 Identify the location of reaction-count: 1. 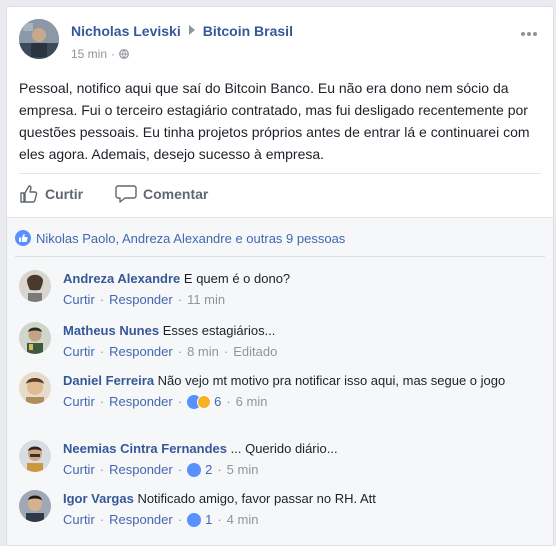
(209, 519).